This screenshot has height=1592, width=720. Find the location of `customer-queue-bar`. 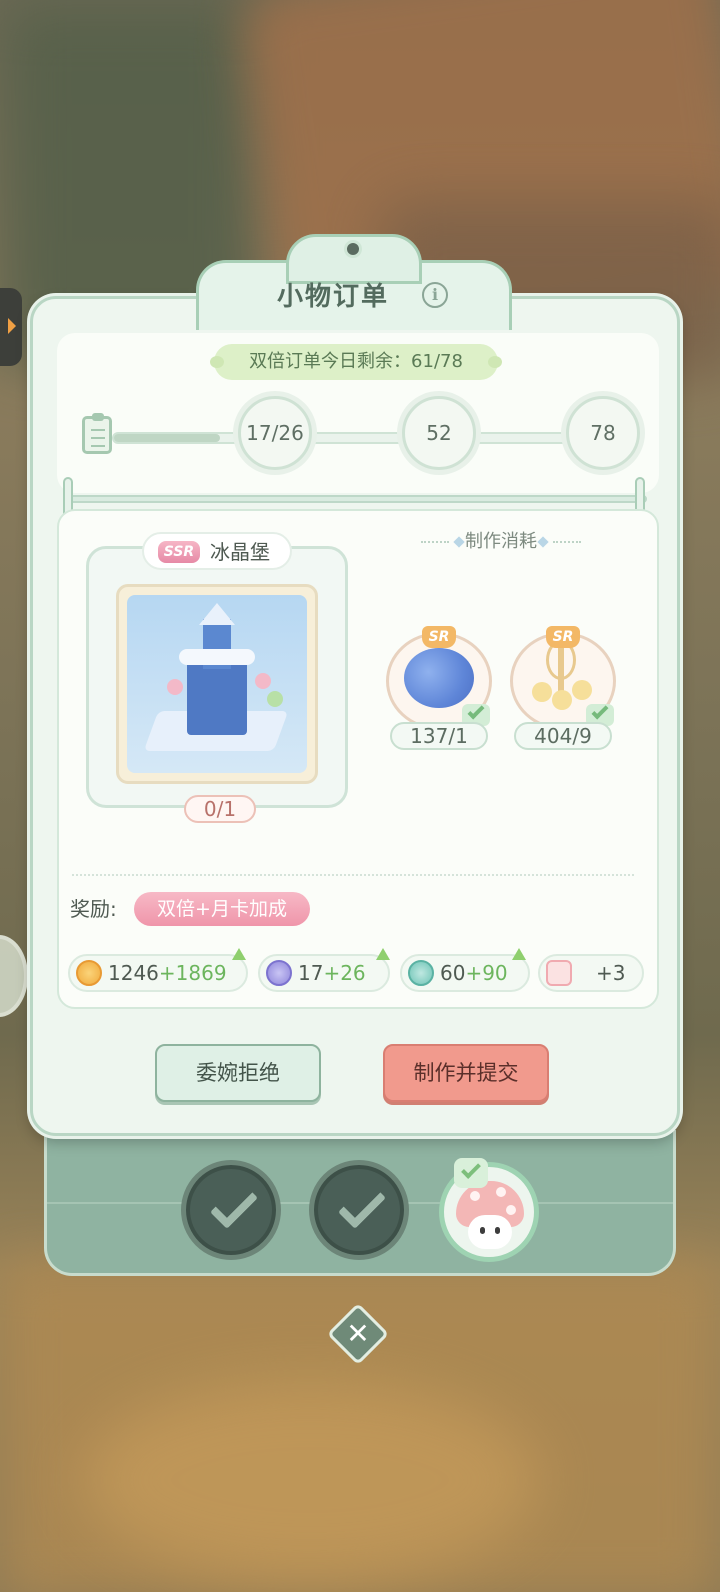

customer-queue-bar is located at coordinates (360, 1203).